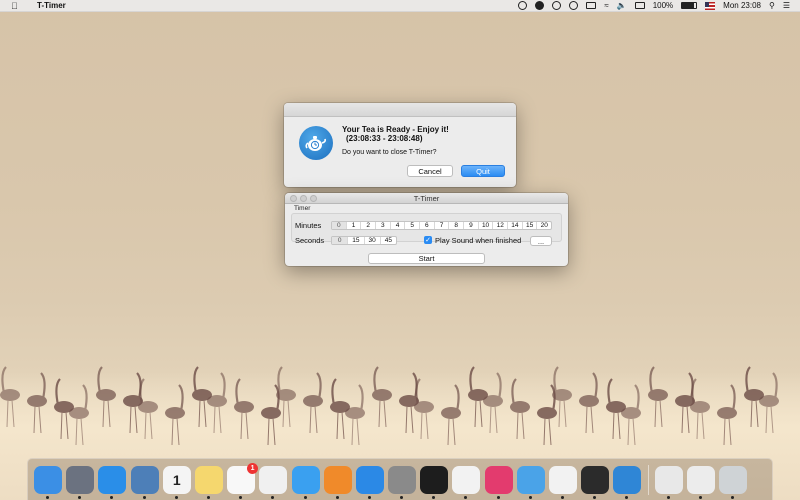 The height and width of the screenshot is (500, 800). Describe the element at coordinates (316, 143) in the screenshot. I see `teapot-timer-icon` at that location.